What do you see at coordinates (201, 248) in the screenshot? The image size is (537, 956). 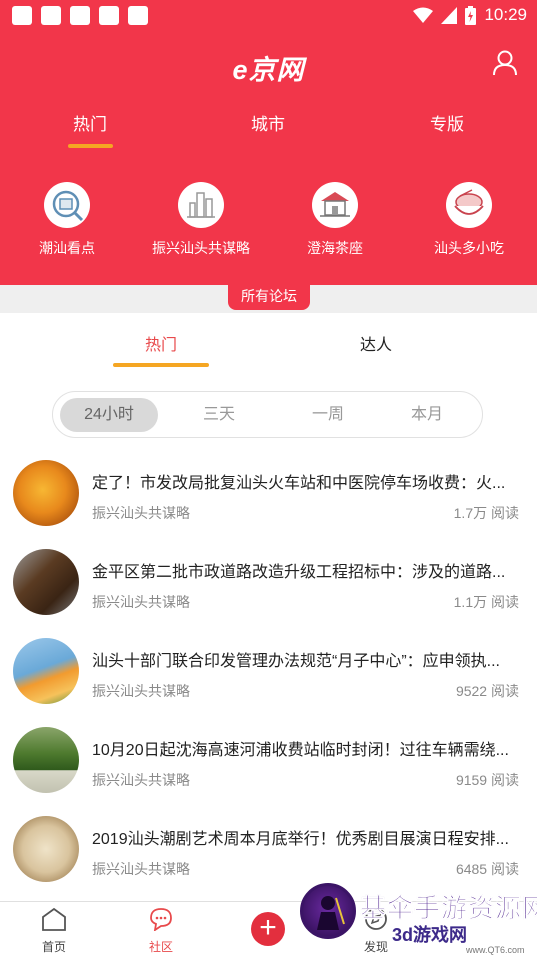 I see `forum-label: 振兴汕头共谋略` at bounding box center [201, 248].